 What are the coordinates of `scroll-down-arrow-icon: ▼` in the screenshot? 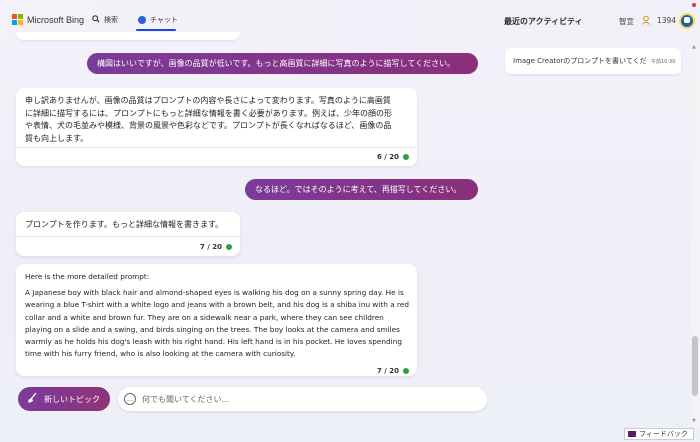 It's located at (694, 421).